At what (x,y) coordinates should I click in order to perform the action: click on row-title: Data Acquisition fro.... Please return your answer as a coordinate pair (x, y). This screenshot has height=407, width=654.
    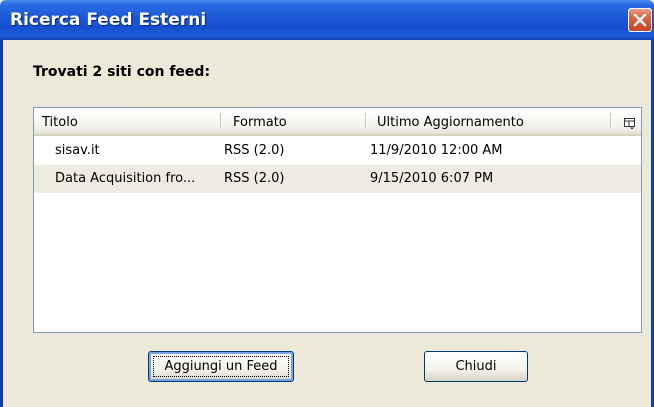
    Looking at the image, I should click on (125, 178).